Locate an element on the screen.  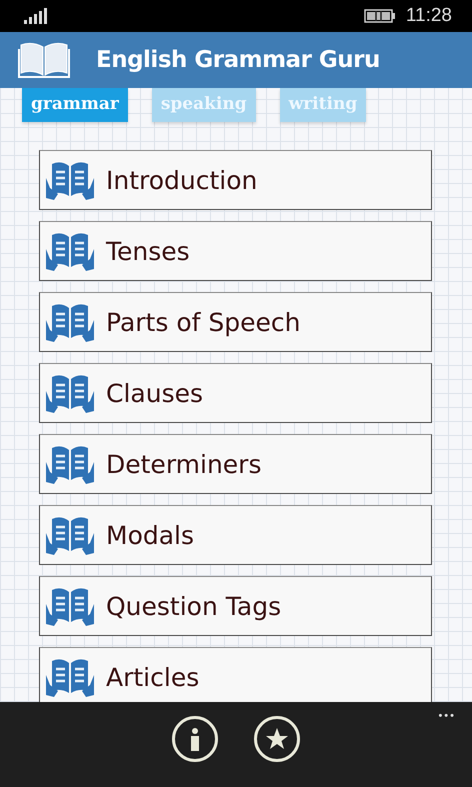
topic-item: Introduction is located at coordinates (235, 180).